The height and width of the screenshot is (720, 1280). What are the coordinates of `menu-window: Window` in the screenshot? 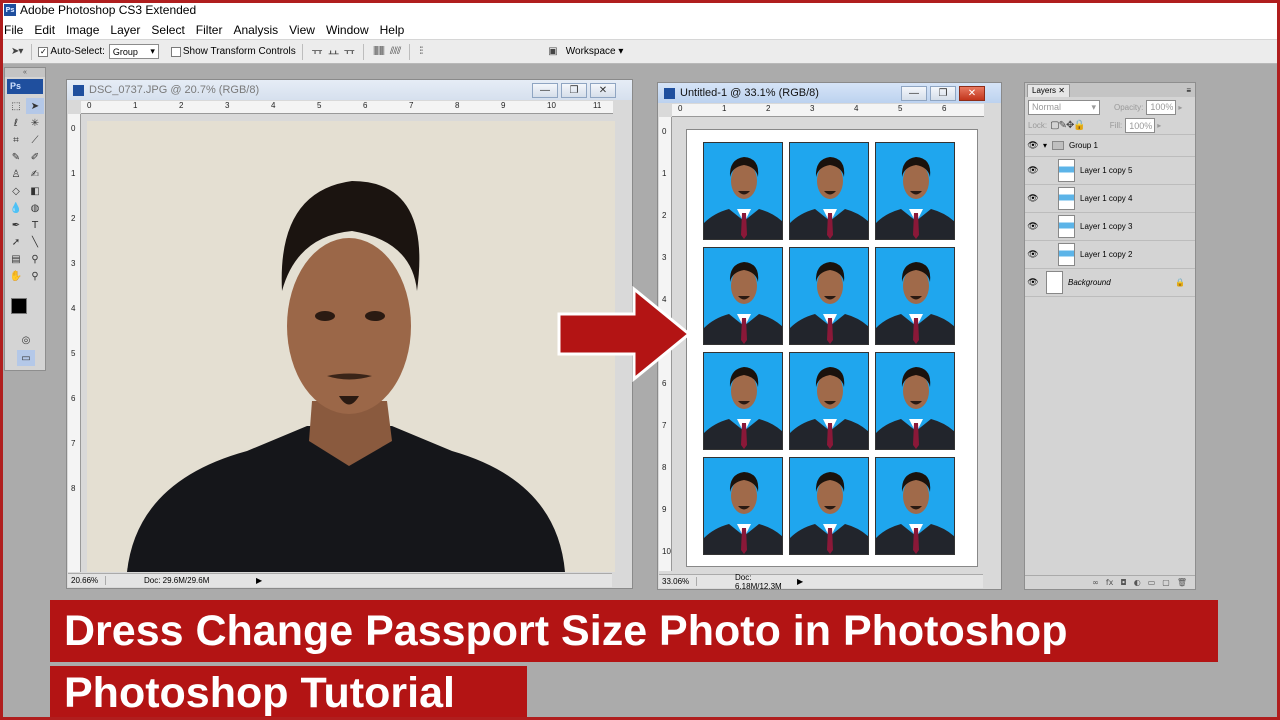 It's located at (347, 30).